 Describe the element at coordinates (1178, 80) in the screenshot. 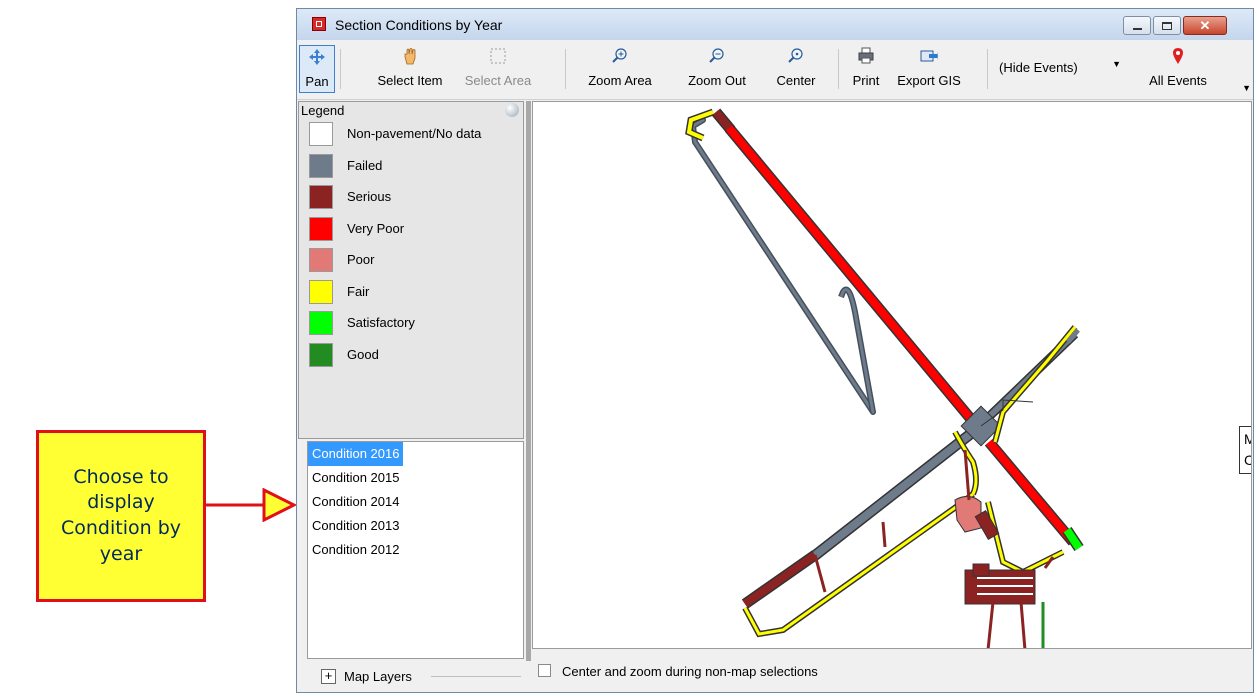

I see `all-events-label: All Events` at that location.